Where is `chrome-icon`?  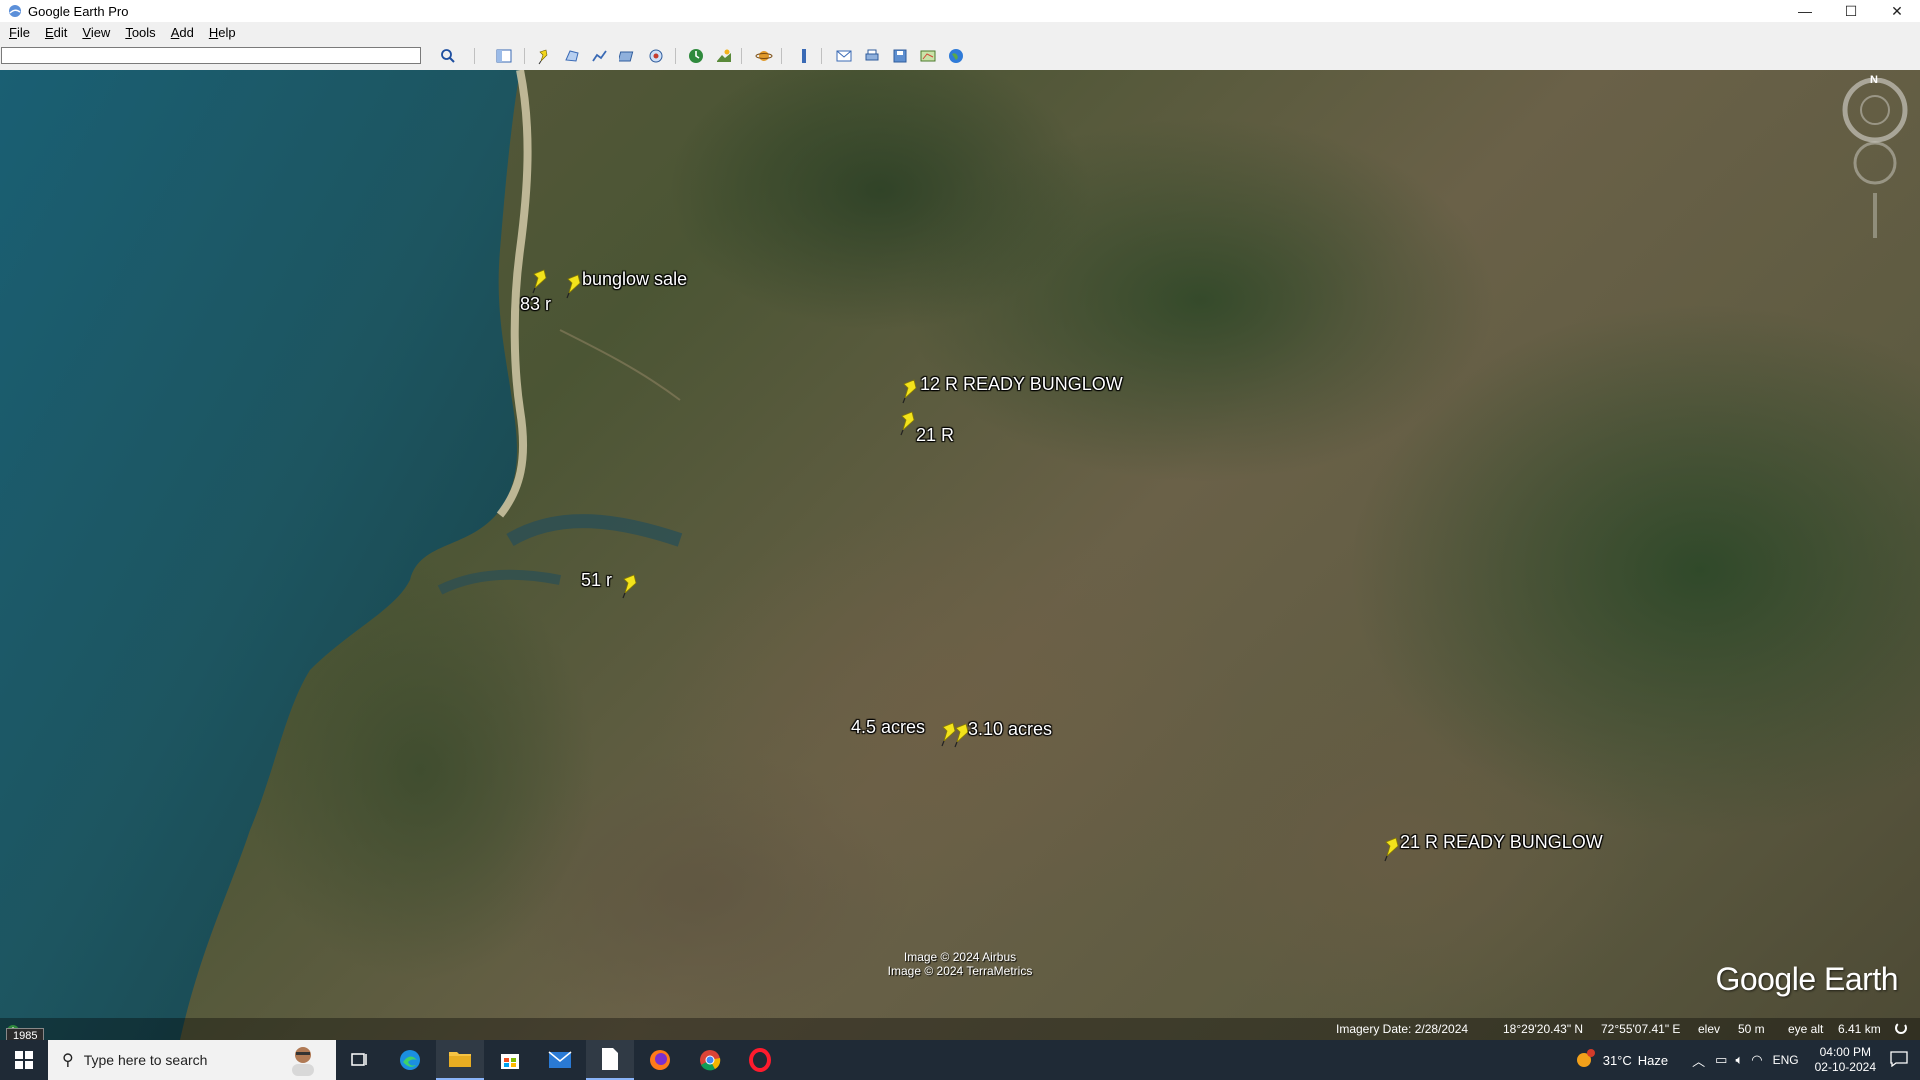
chrome-icon is located at coordinates (710, 1060).